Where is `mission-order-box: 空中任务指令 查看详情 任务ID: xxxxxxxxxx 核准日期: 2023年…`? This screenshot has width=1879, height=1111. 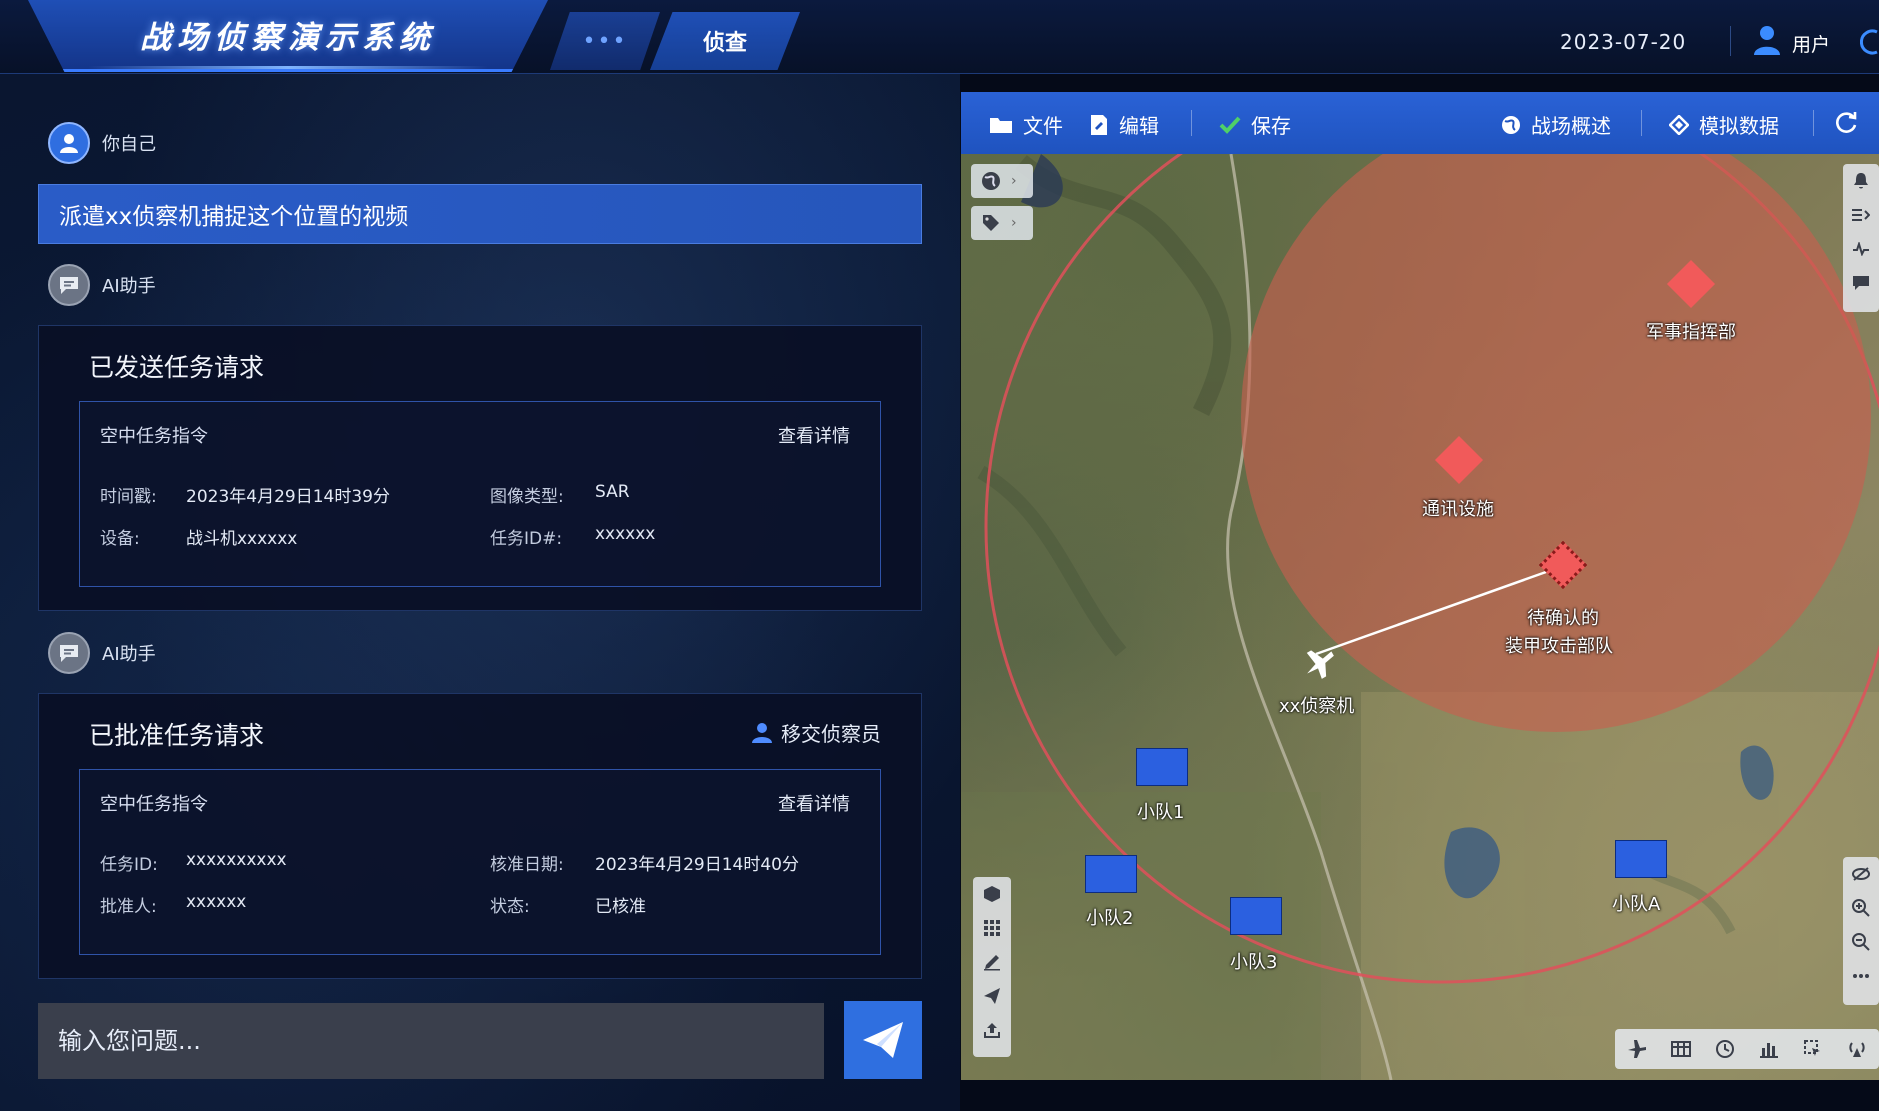
mission-order-box: 空中任务指令 查看详情 任务ID: xxxxxxxxxx 核准日期: 2023年… is located at coordinates (480, 862).